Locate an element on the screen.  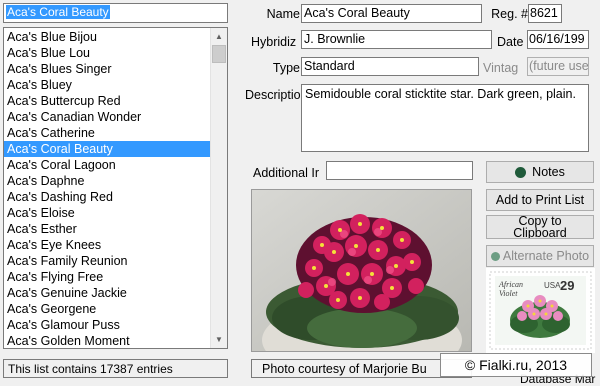
copy-button-line2: Clipboard is located at coordinates (540, 232).